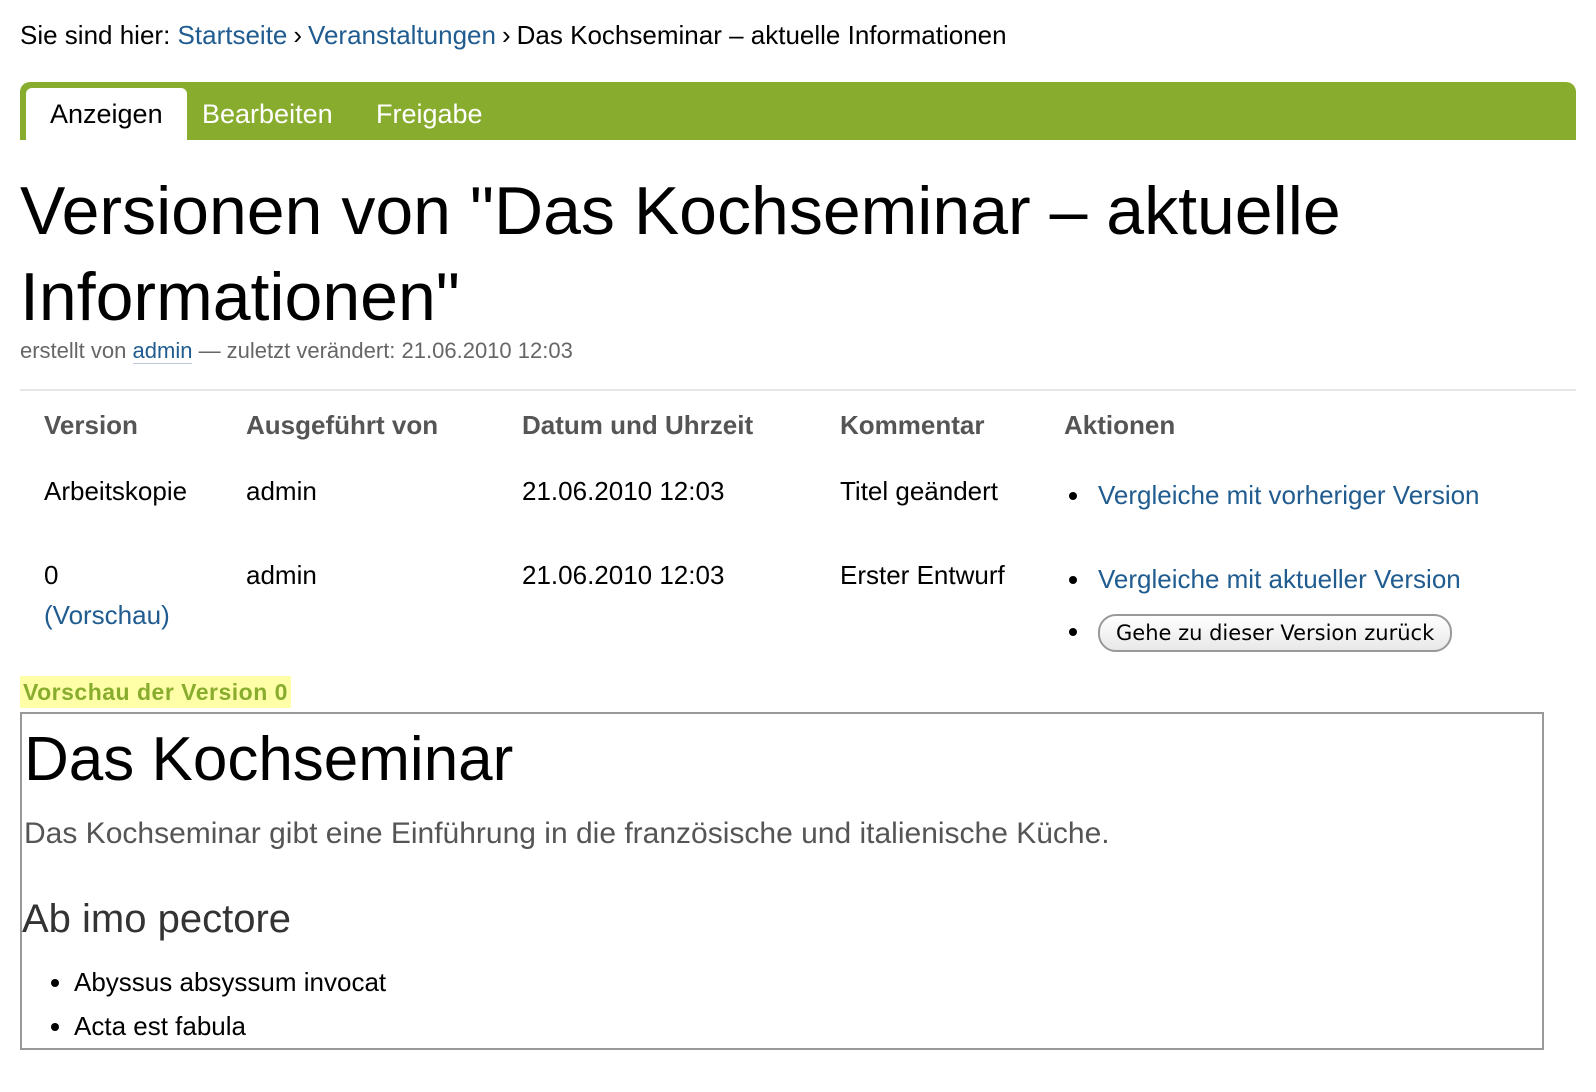 The image size is (1596, 1092). Describe the element at coordinates (106, 114) in the screenshot. I see `tab-anzeigen: Anzeigen` at that location.